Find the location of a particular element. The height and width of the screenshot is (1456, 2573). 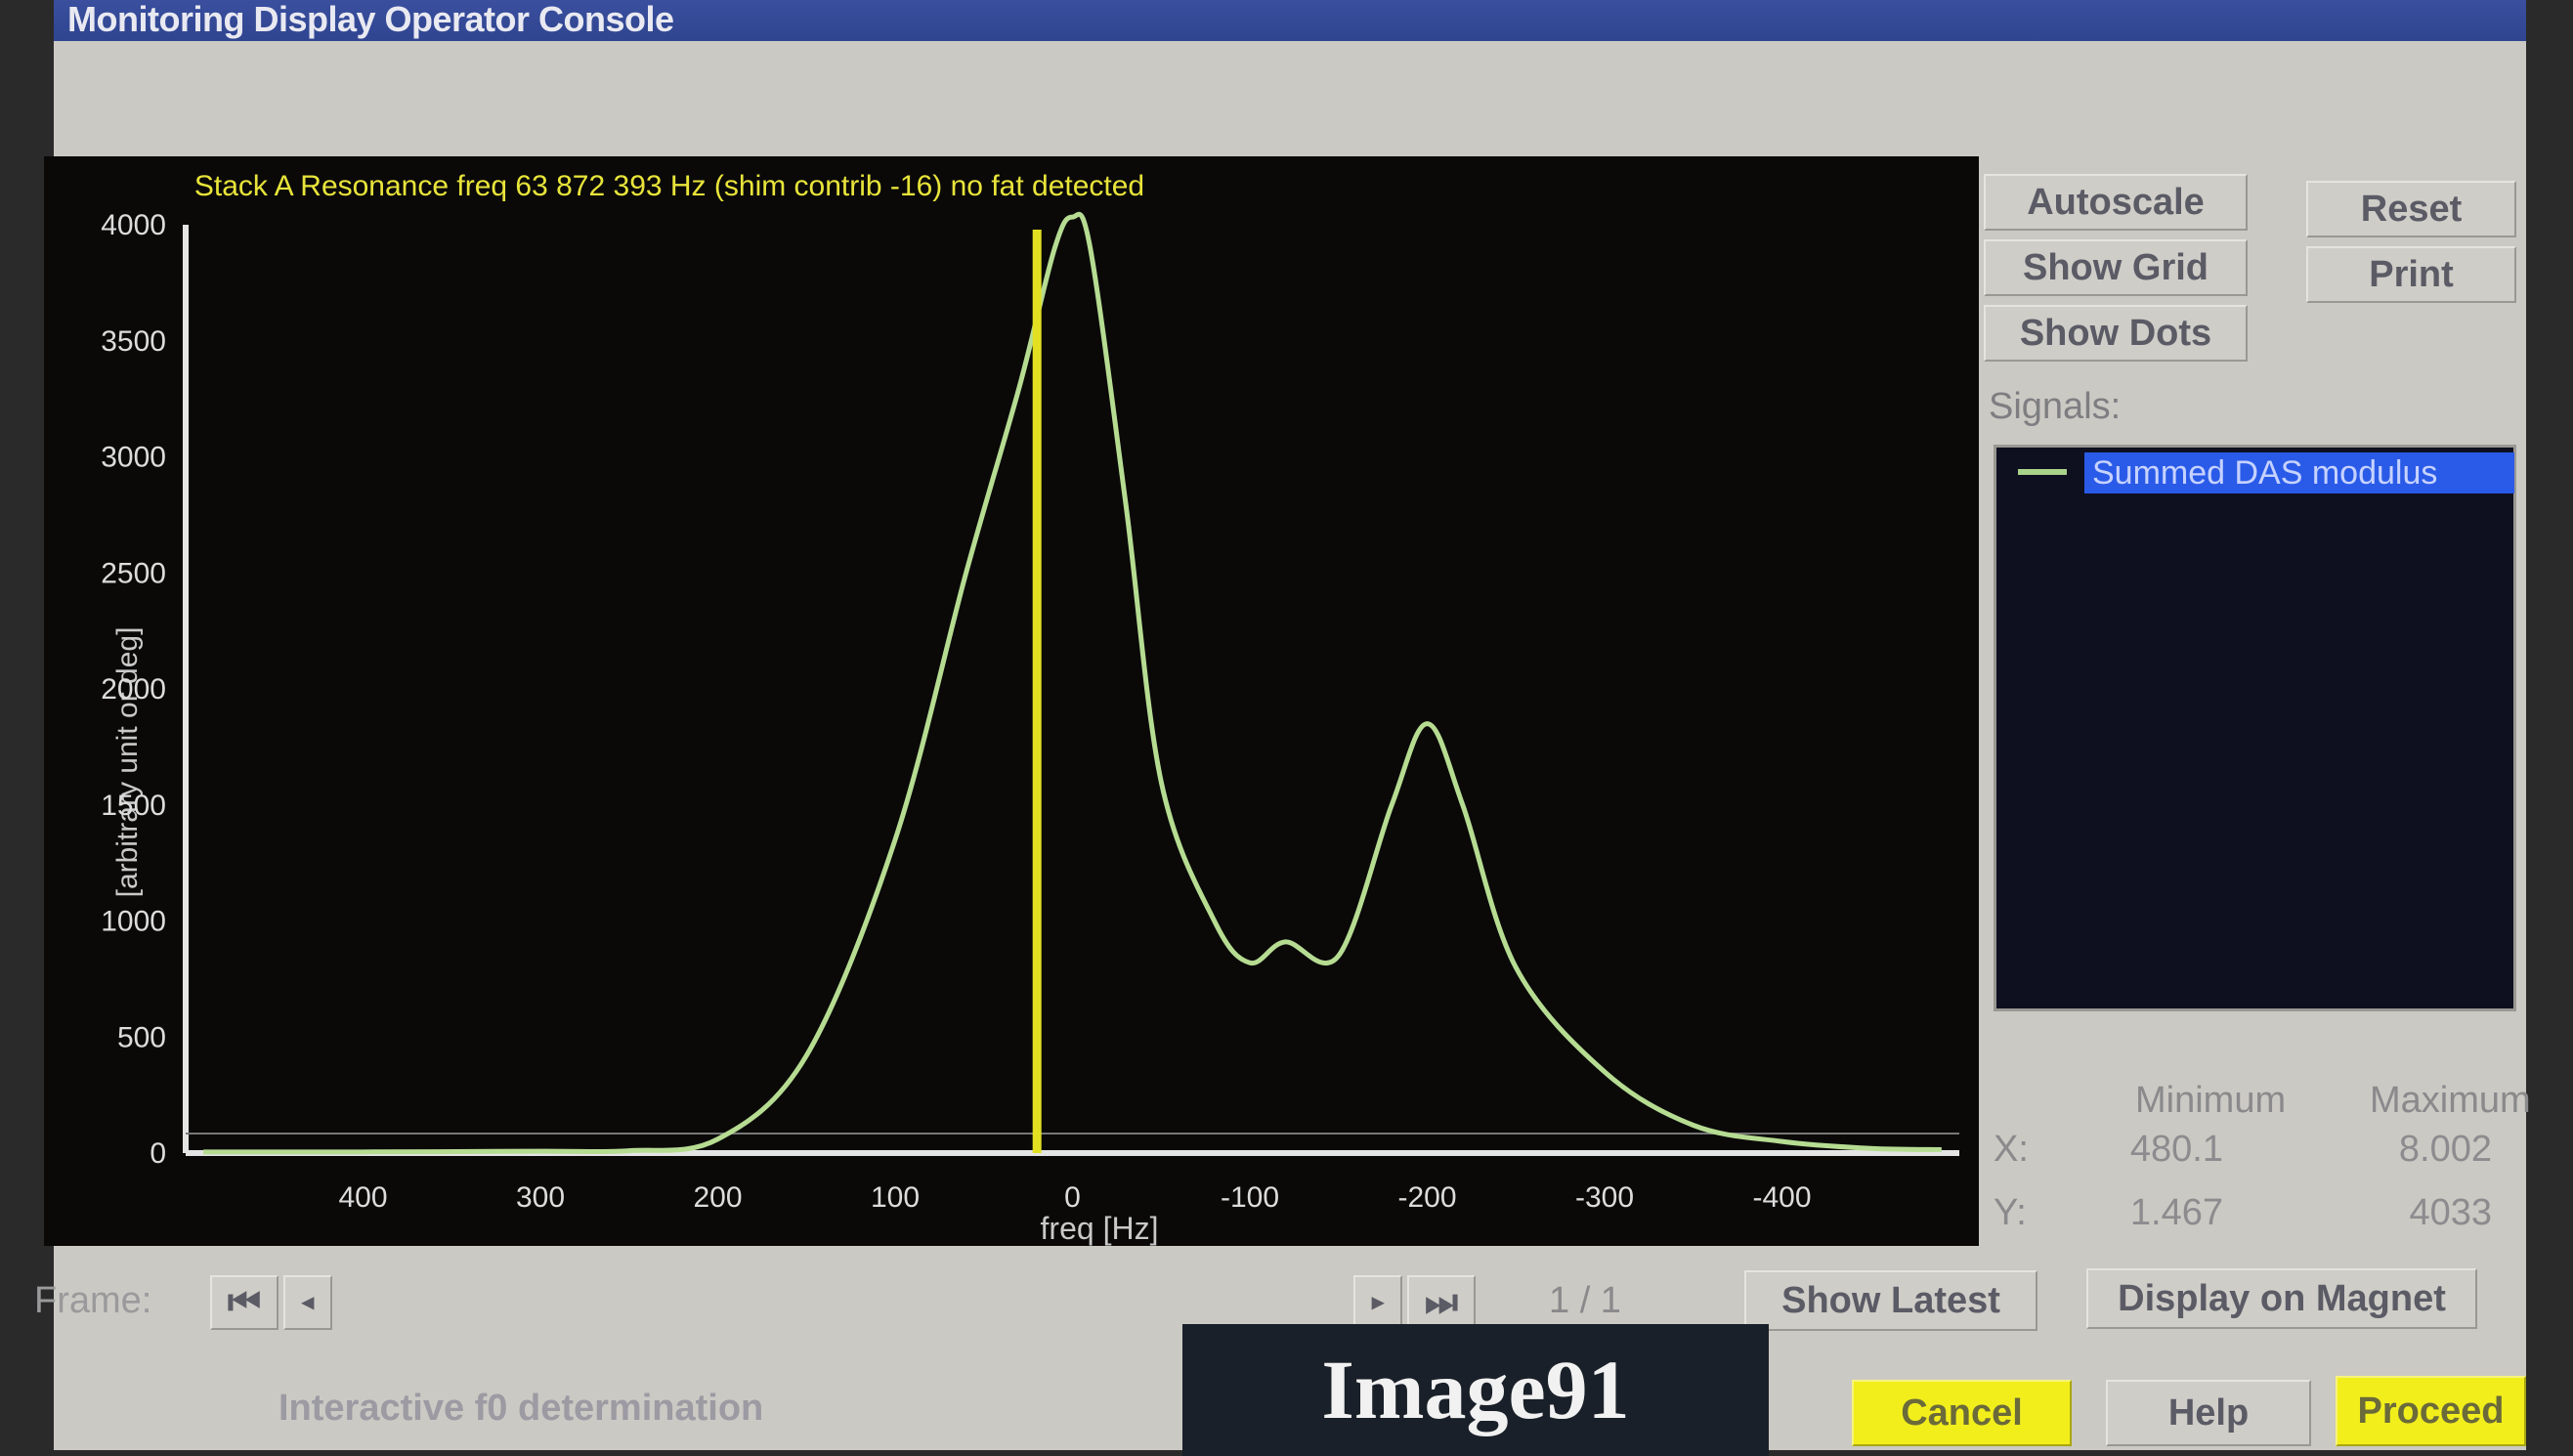

cancel-button: Cancel is located at coordinates (1962, 1413).